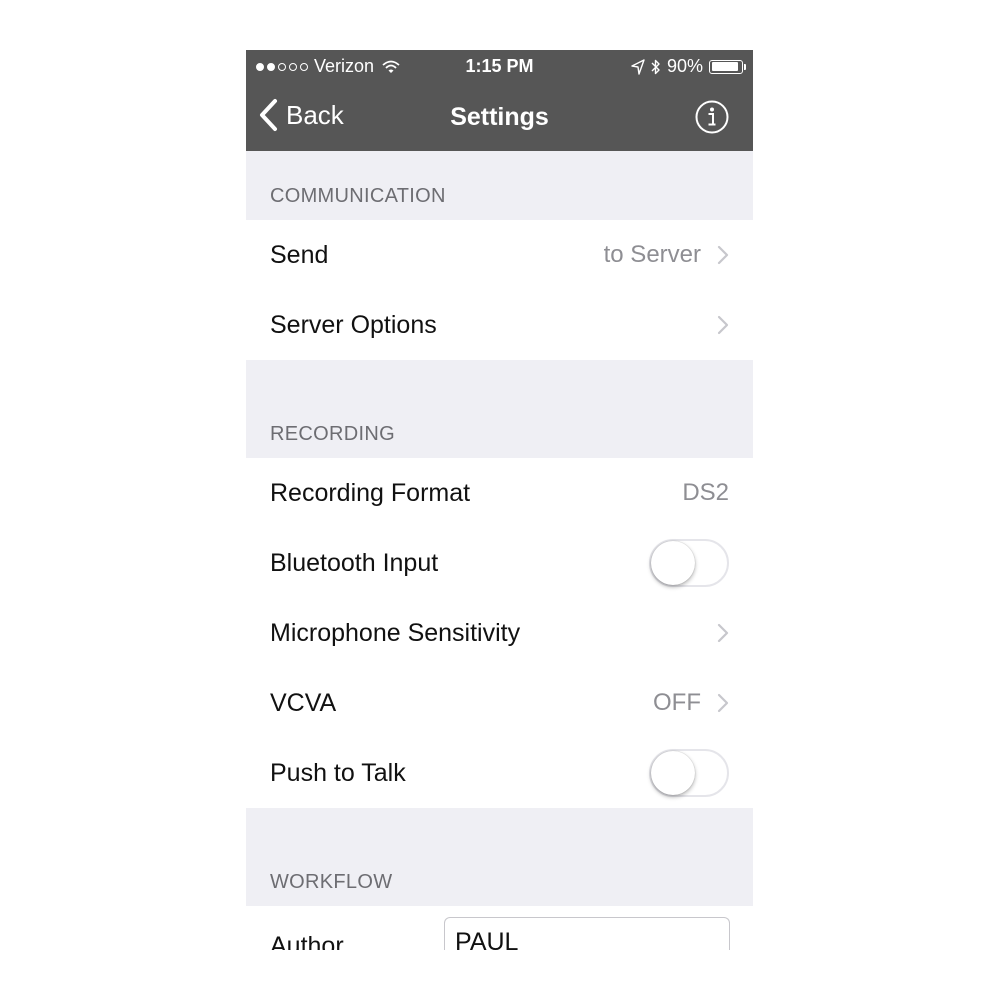 This screenshot has width=1000, height=1000. Describe the element at coordinates (499, 857) in the screenshot. I see `section-header-workflow: WORKFLOW` at that location.